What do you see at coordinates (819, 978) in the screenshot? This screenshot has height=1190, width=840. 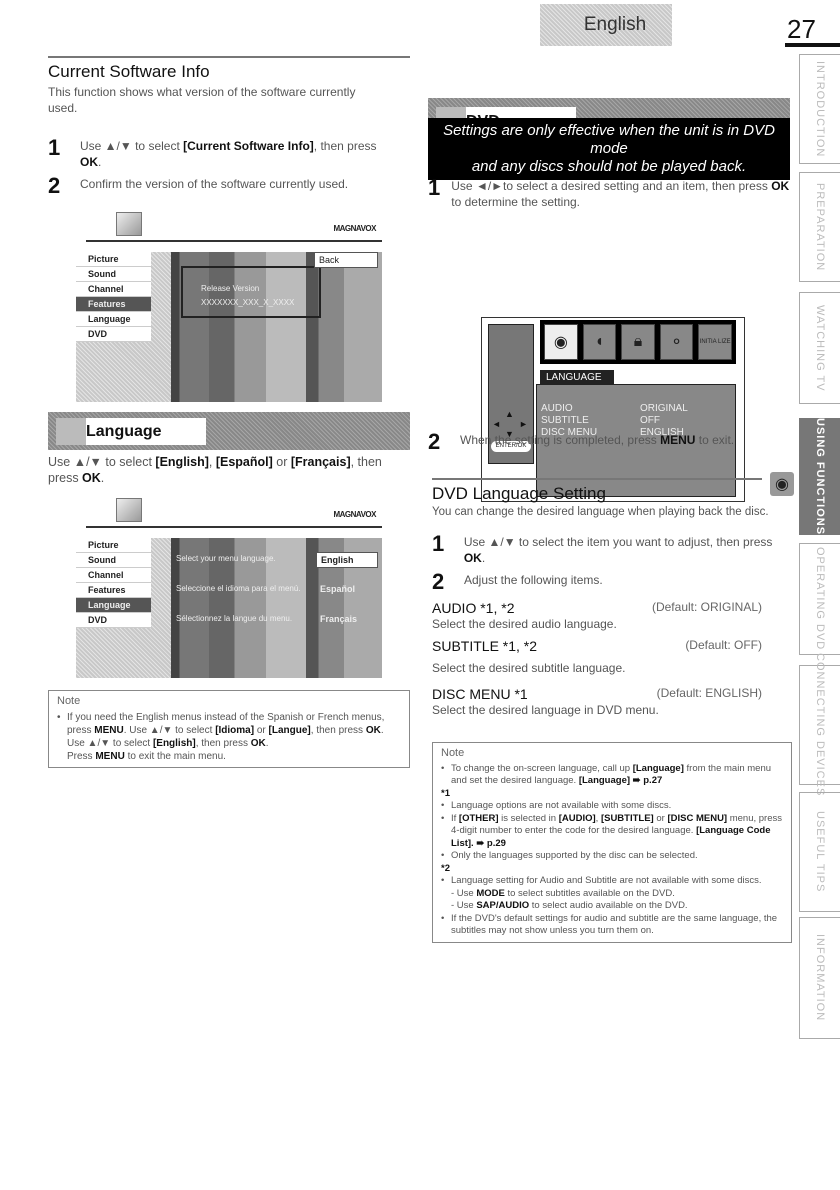 I see `side-tab-information: INFORMATION` at bounding box center [819, 978].